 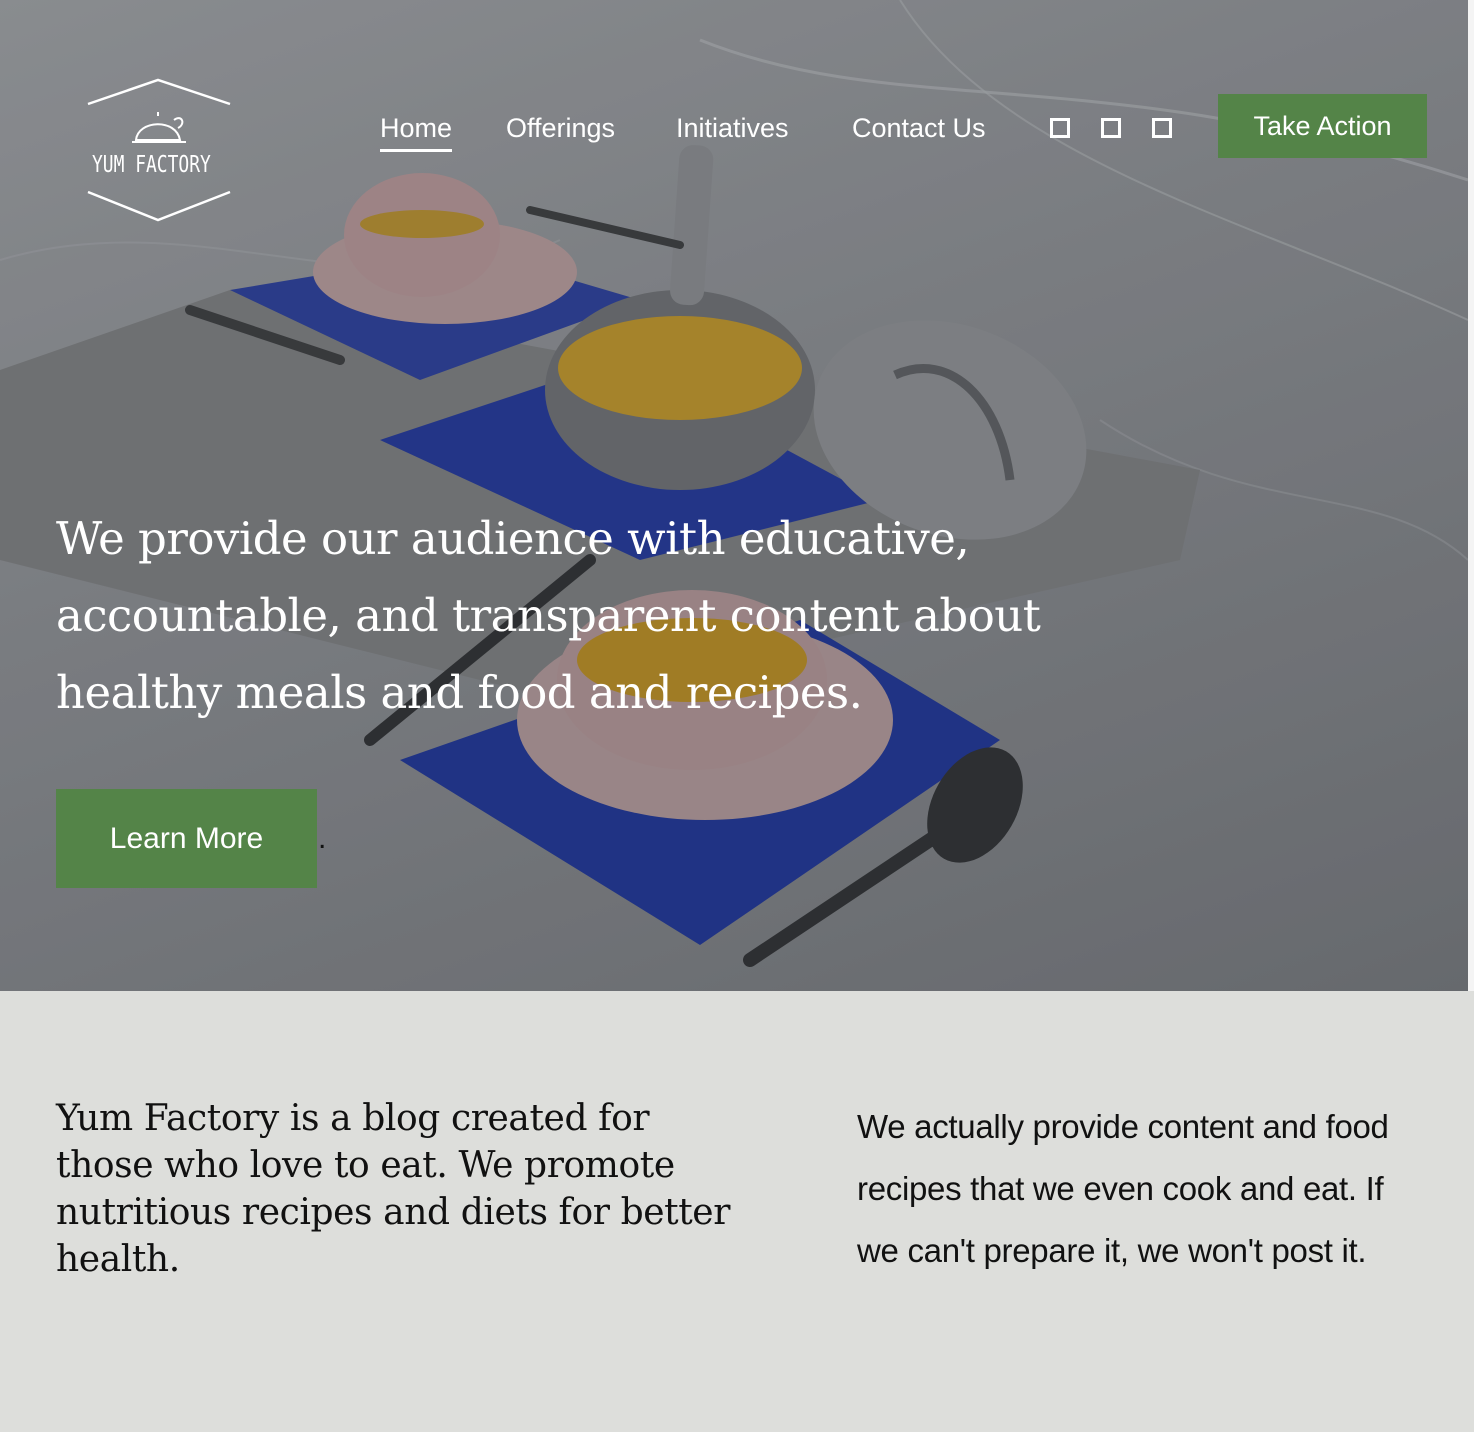 What do you see at coordinates (1162, 128) in the screenshot?
I see `social-link-3-square-icon` at bounding box center [1162, 128].